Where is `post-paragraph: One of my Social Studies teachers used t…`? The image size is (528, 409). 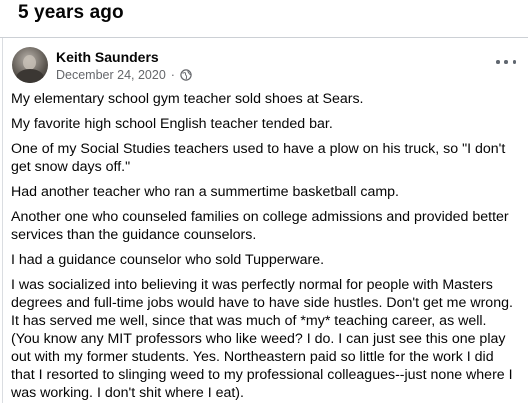 post-paragraph: One of my Social Studies teachers used t… is located at coordinates (258, 158).